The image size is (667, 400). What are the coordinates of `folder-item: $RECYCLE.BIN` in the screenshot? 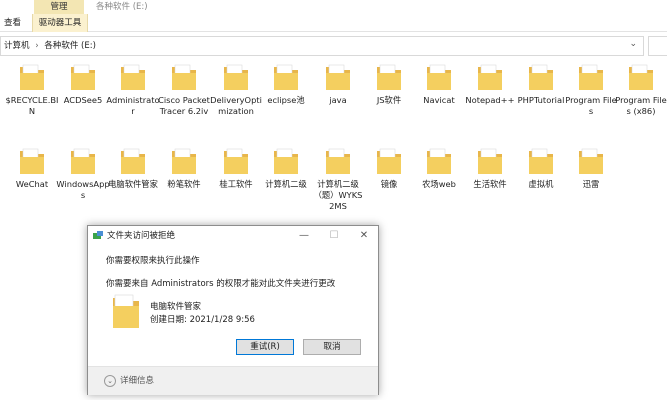 It's located at (32, 89).